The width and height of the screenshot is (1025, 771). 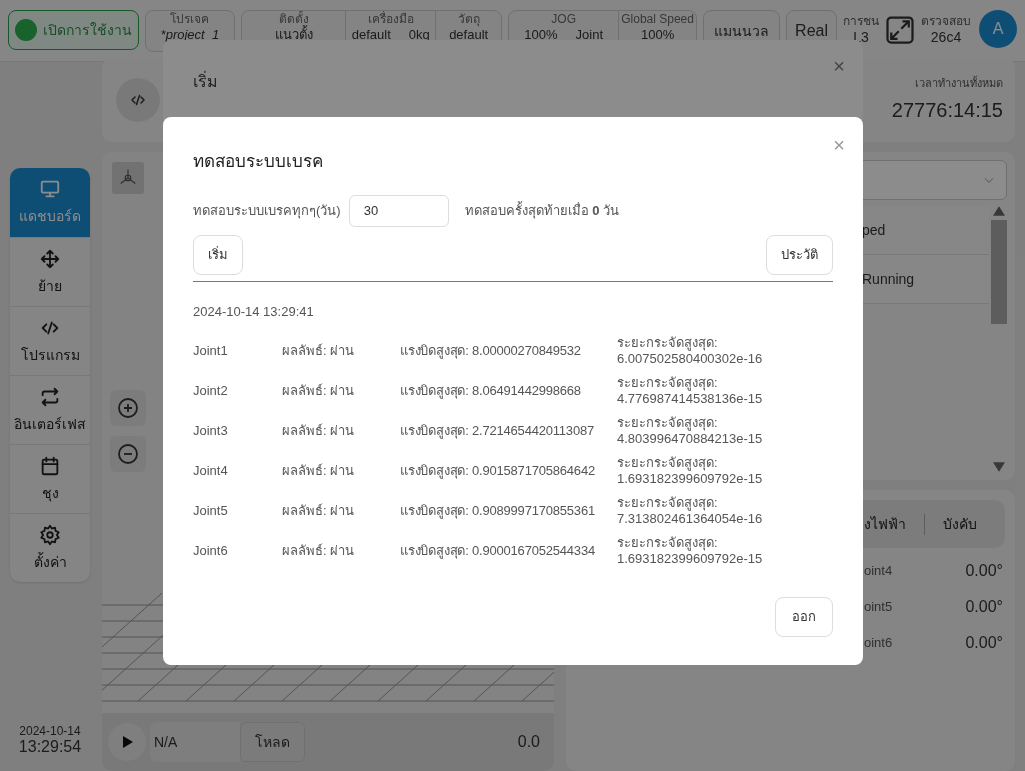 I want to click on torque-text: แรงบิดสูงสุด: 8.06491442998668, so click(x=491, y=391).